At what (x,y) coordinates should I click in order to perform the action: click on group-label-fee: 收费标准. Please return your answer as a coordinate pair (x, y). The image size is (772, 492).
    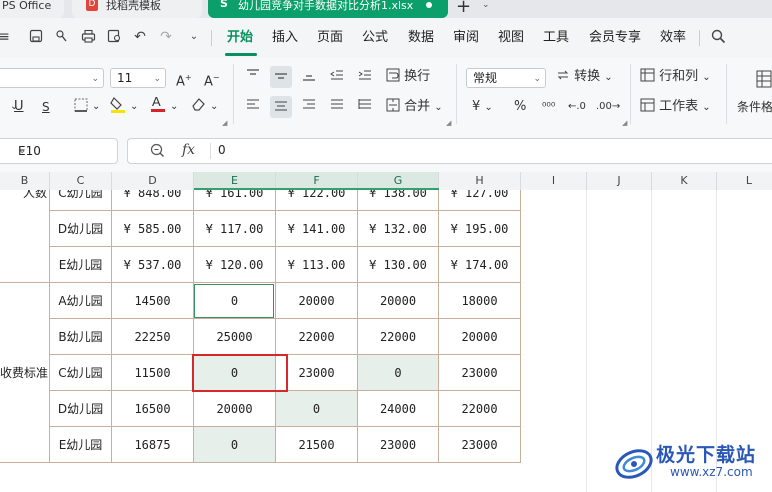
    Looking at the image, I should click on (25, 373).